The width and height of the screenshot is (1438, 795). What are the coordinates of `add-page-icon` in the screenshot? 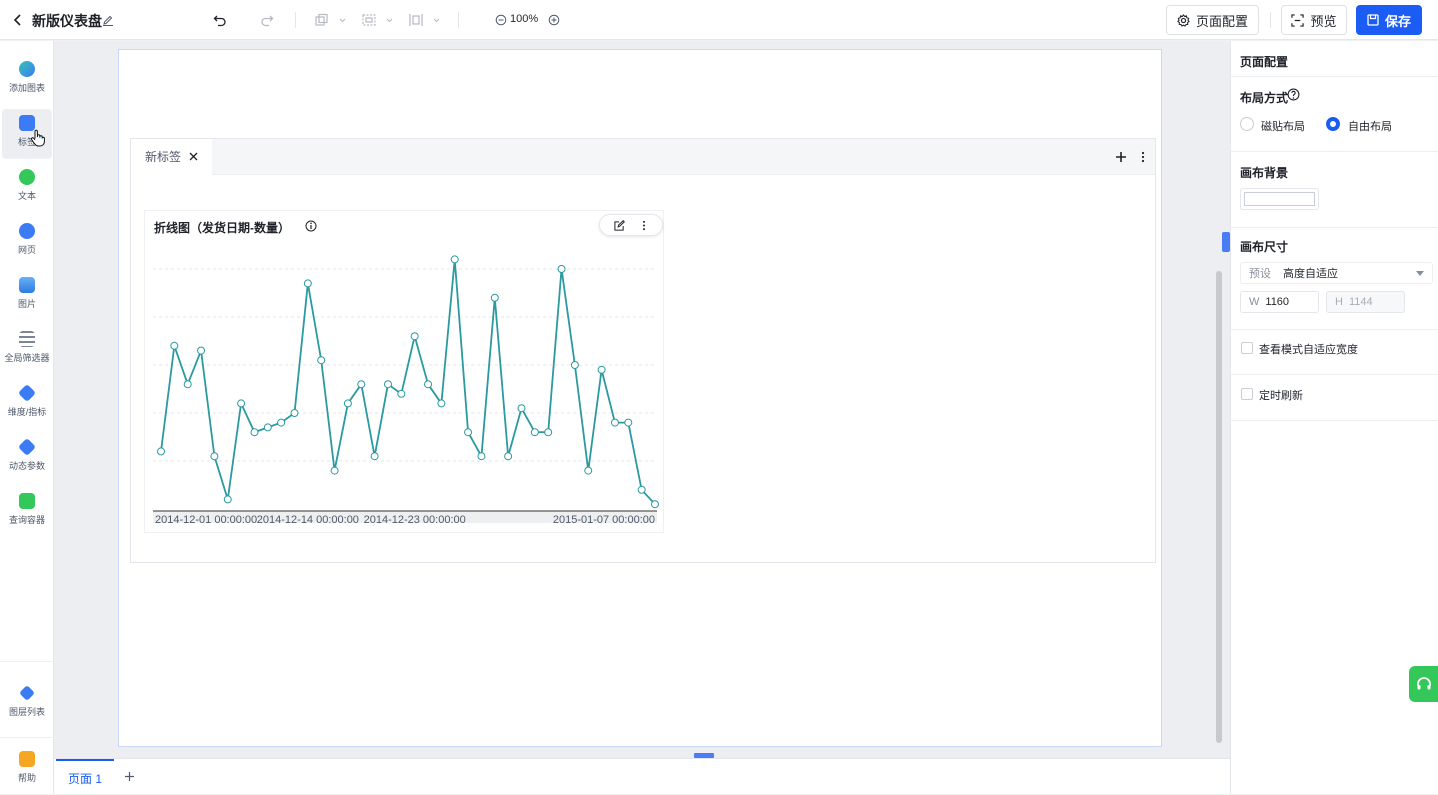 It's located at (129, 776).